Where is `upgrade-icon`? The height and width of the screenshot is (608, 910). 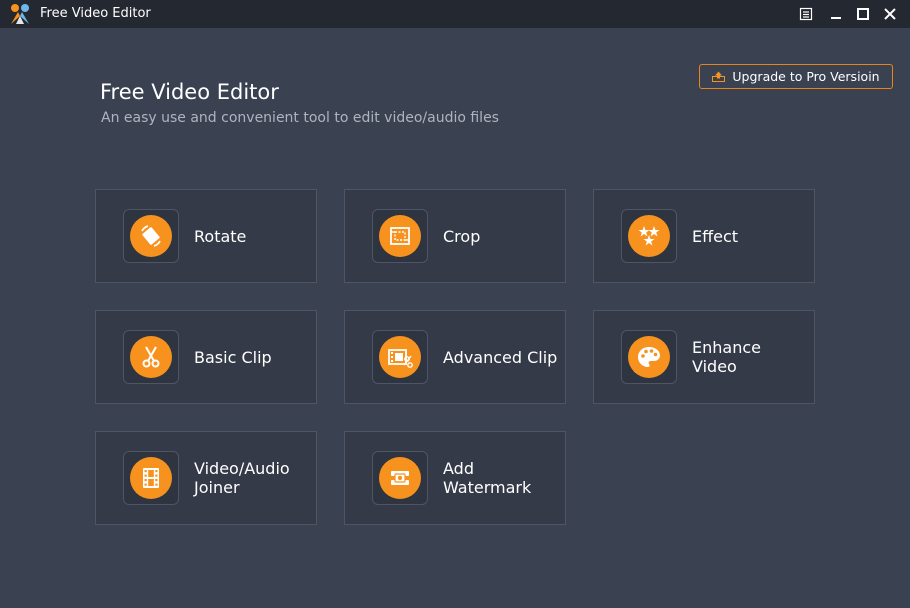
upgrade-icon is located at coordinates (719, 76).